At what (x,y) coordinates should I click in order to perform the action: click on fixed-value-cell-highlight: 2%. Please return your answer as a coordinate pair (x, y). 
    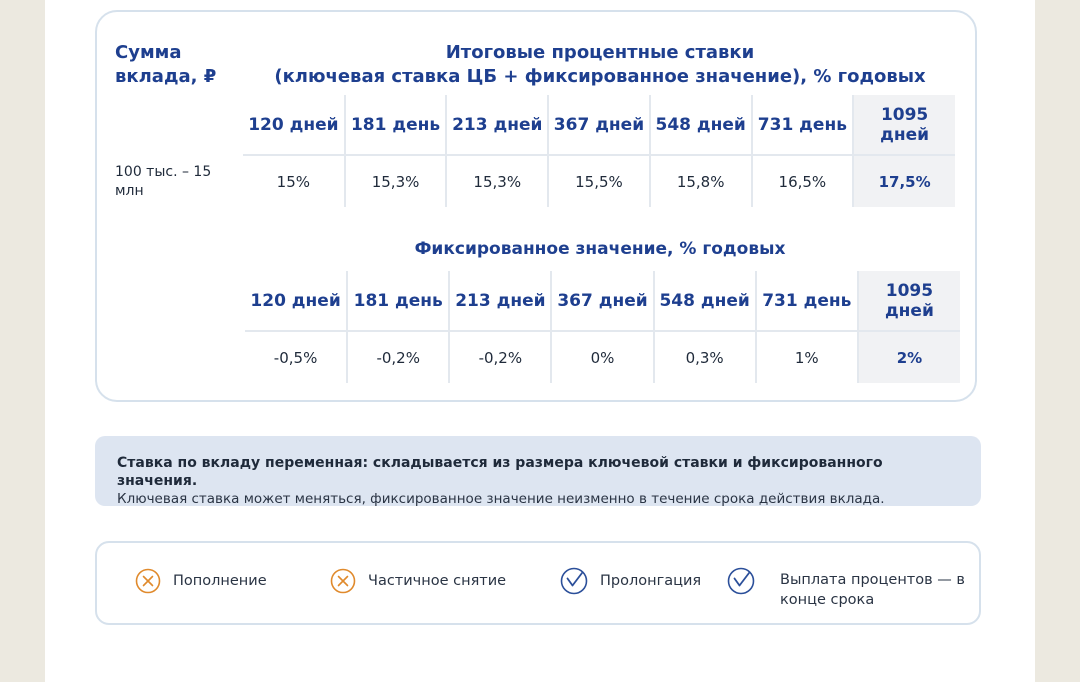
    Looking at the image, I should click on (908, 357).